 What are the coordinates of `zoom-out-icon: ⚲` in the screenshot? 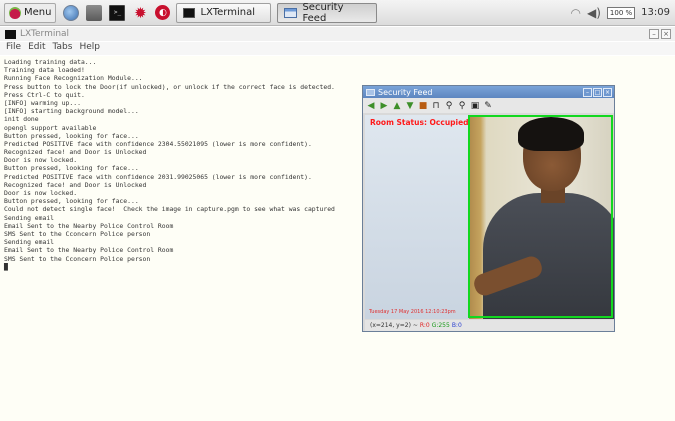 It's located at (462, 105).